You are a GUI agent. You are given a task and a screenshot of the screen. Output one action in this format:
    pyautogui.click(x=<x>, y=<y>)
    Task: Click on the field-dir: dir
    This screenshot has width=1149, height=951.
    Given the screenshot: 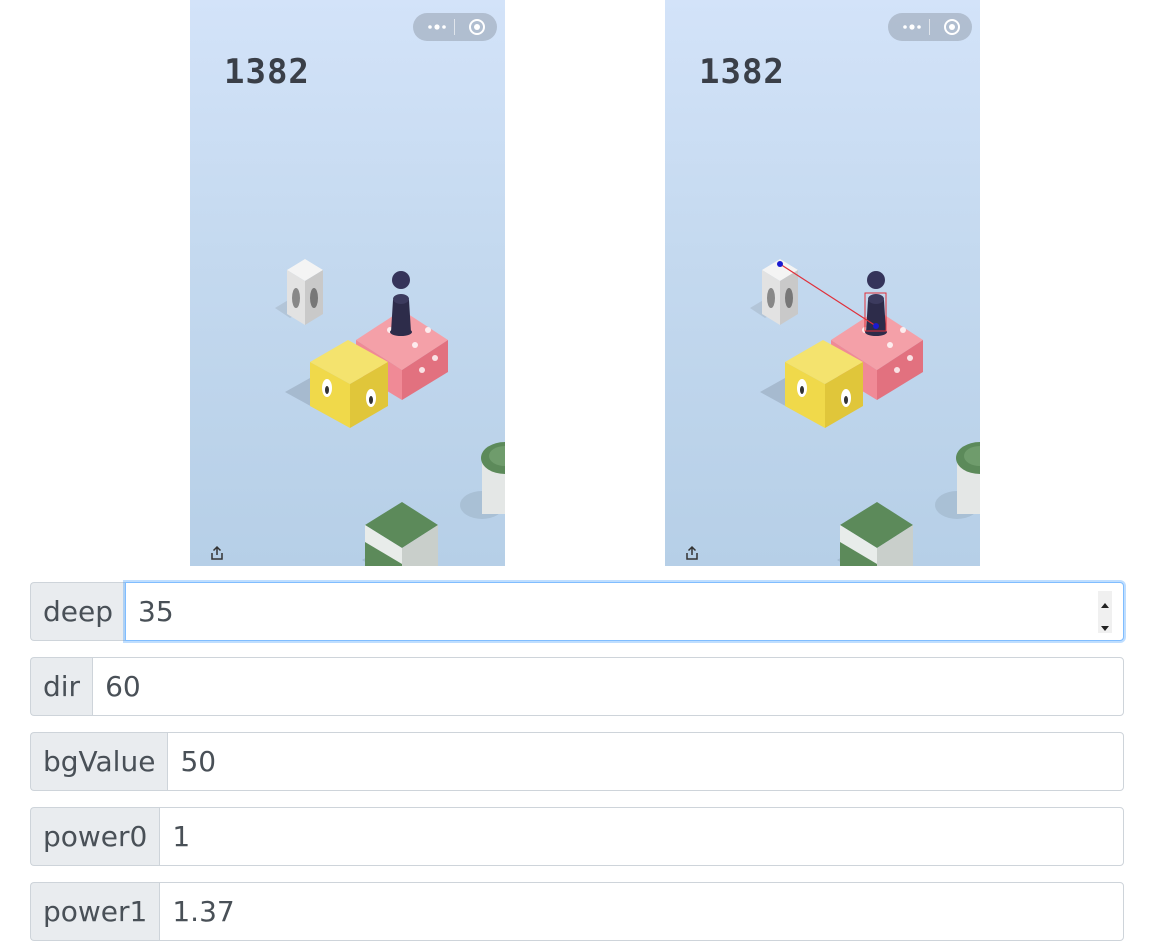 What is the action you would take?
    pyautogui.click(x=577, y=686)
    